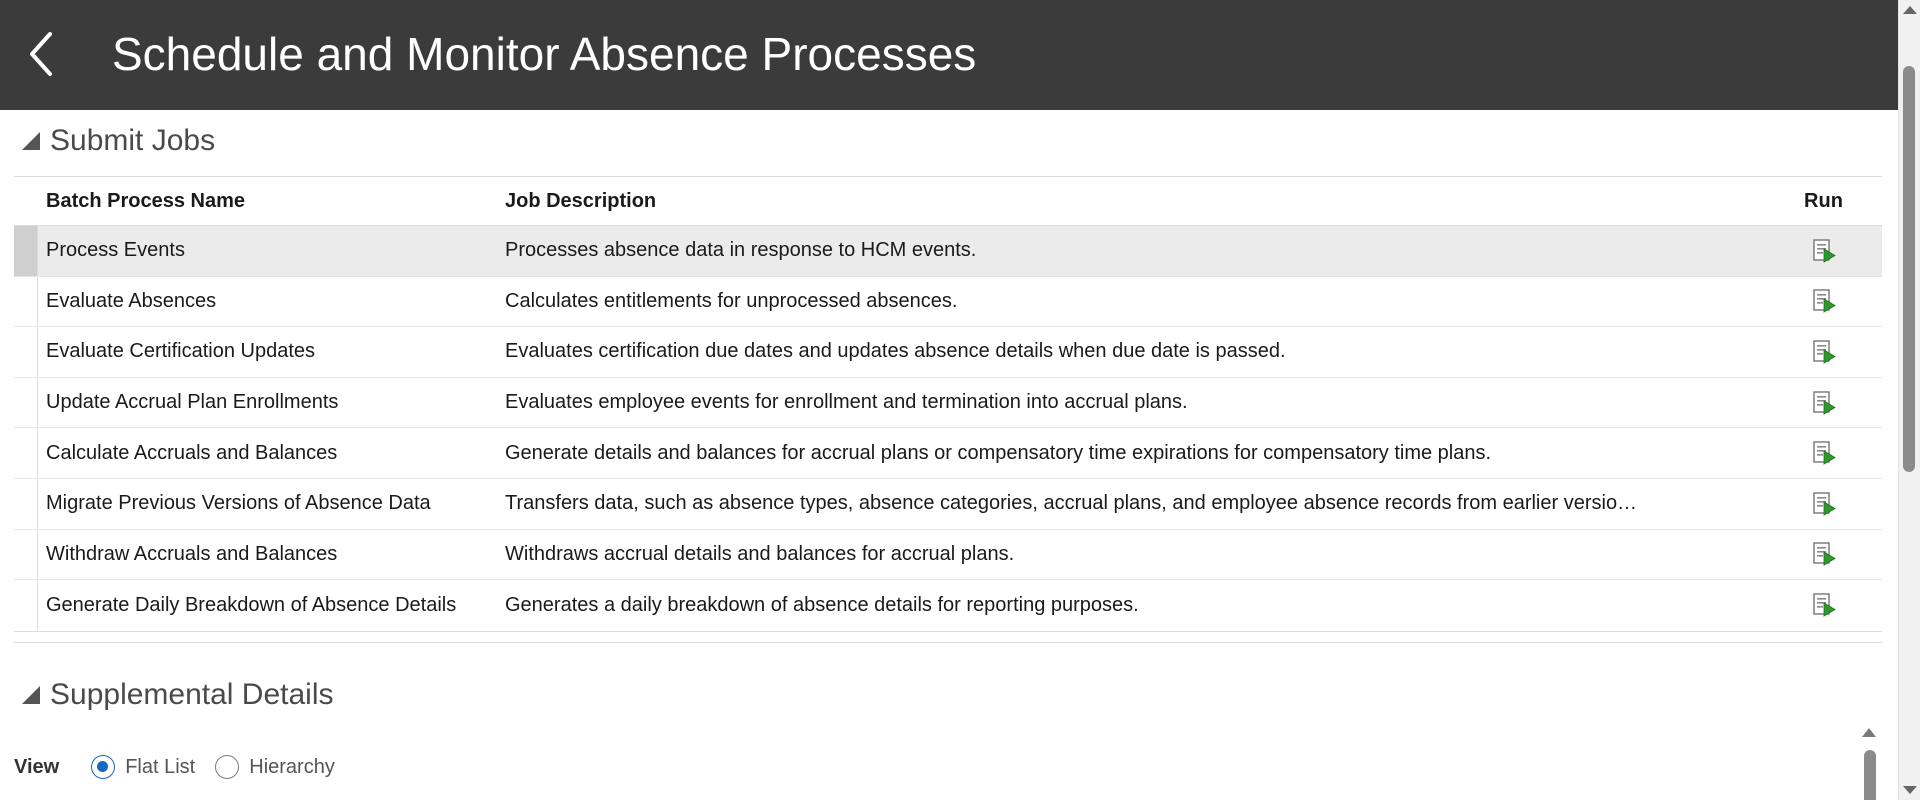  I want to click on view-option-hierarchy: Hierarchy, so click(275, 767).